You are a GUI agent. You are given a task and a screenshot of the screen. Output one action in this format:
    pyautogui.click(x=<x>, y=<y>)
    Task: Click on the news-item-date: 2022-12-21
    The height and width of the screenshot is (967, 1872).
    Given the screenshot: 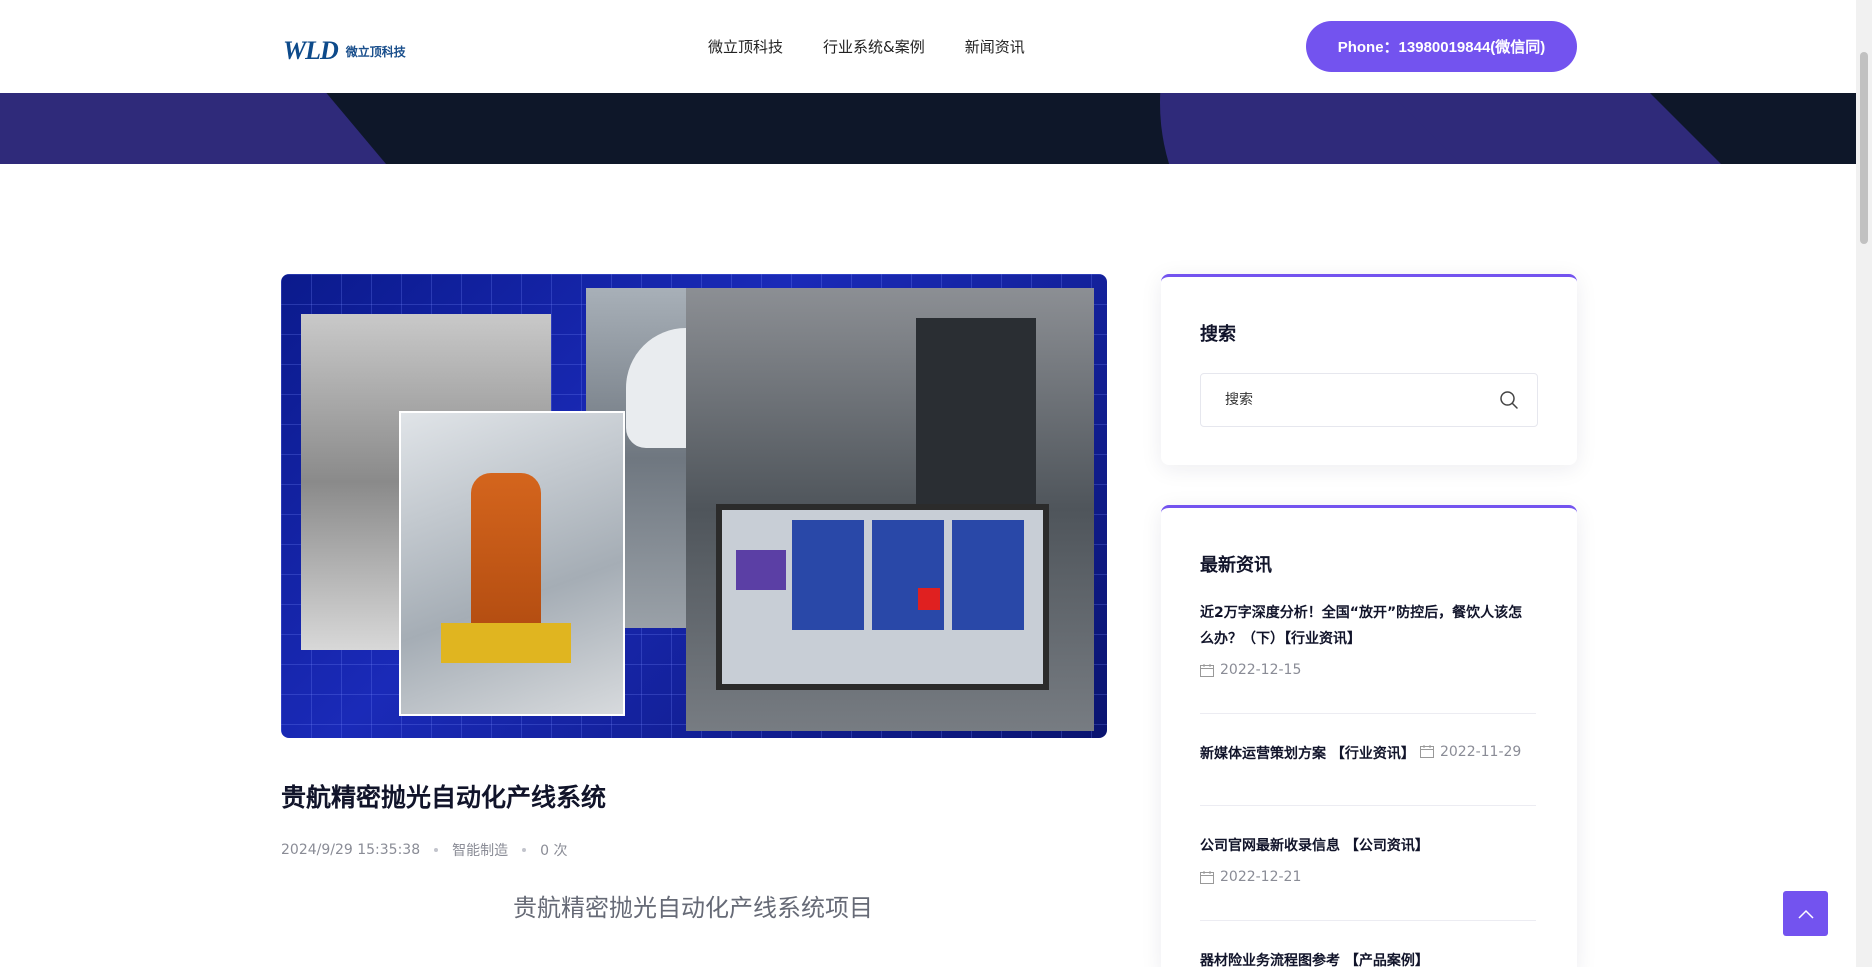 What is the action you would take?
    pyautogui.click(x=1250, y=877)
    